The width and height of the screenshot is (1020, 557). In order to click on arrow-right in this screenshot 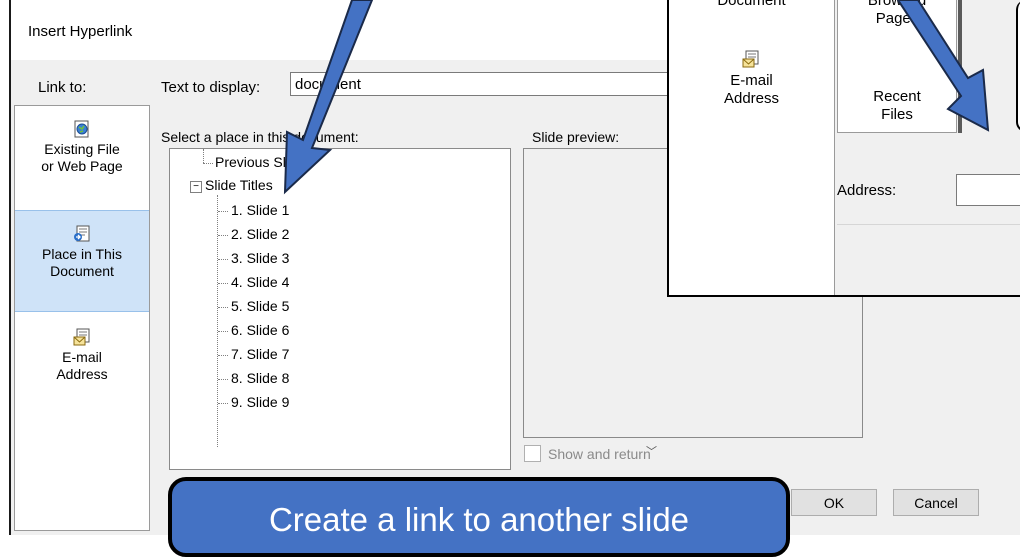, I will do `click(943, 66)`.